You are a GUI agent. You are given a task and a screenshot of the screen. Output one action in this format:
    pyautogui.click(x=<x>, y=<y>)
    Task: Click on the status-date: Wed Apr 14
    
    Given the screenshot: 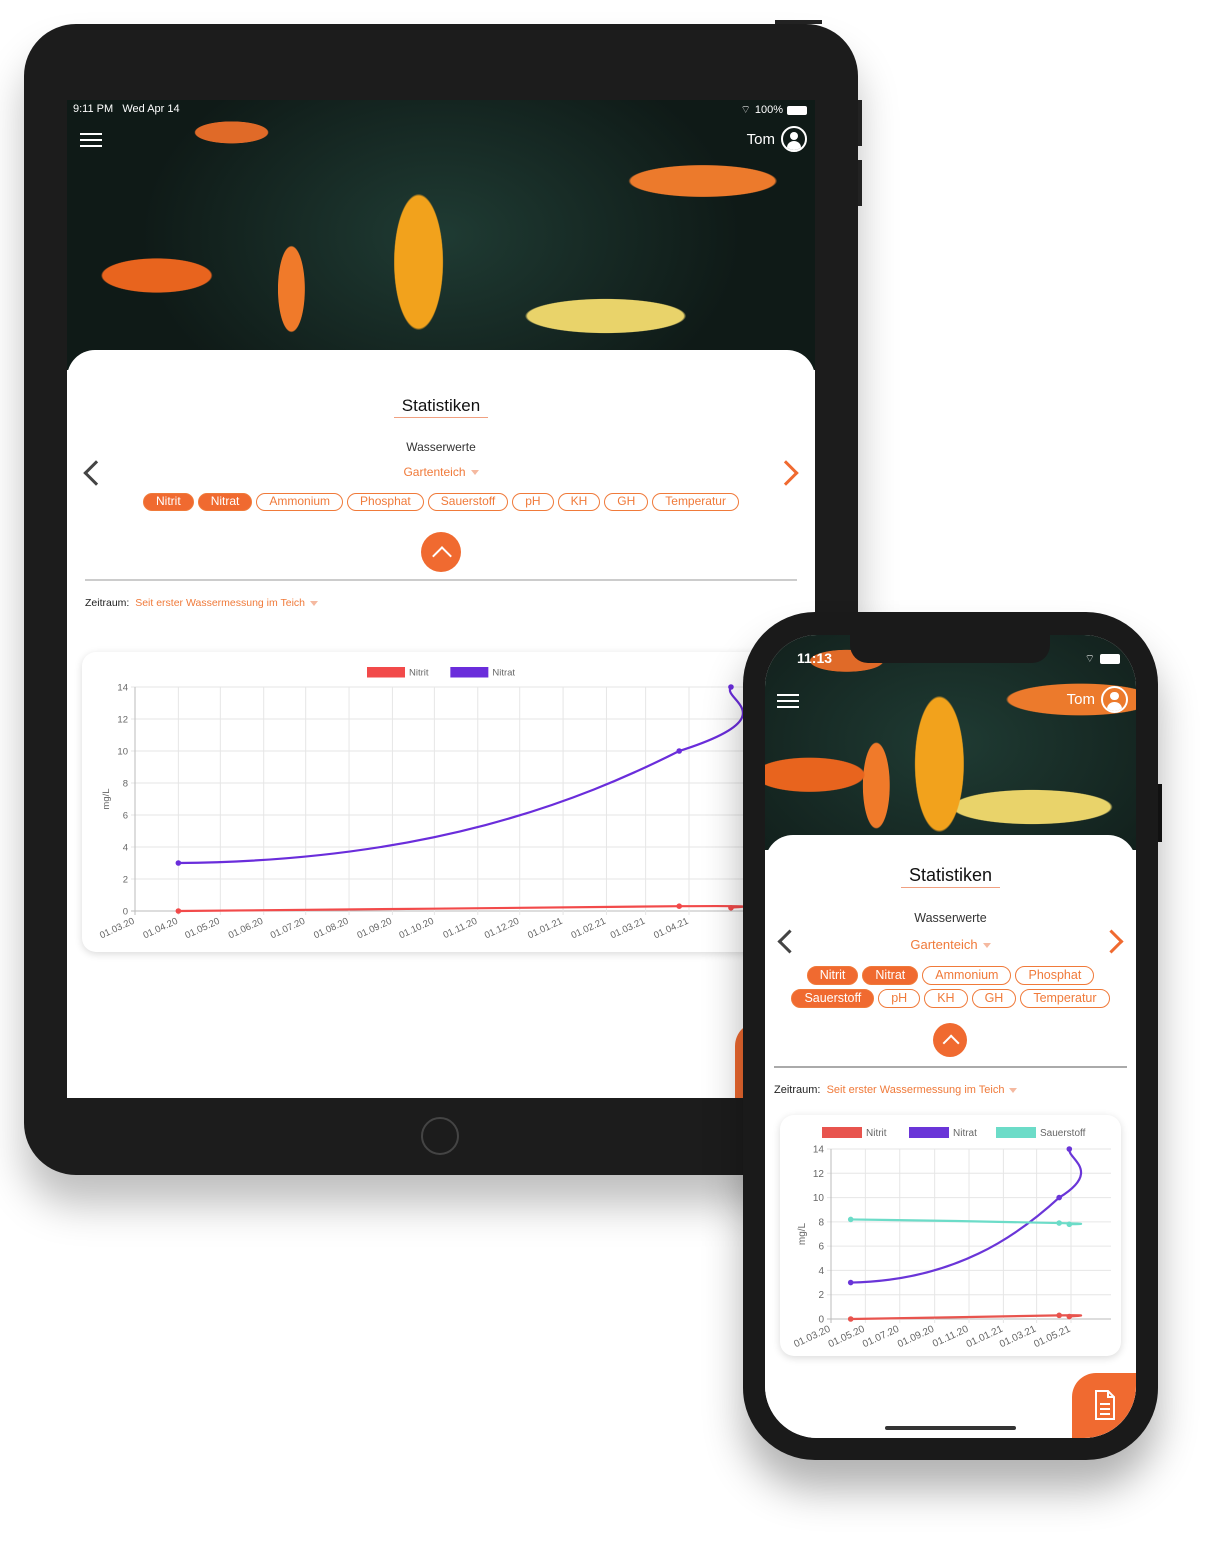 What is the action you would take?
    pyautogui.click(x=151, y=109)
    